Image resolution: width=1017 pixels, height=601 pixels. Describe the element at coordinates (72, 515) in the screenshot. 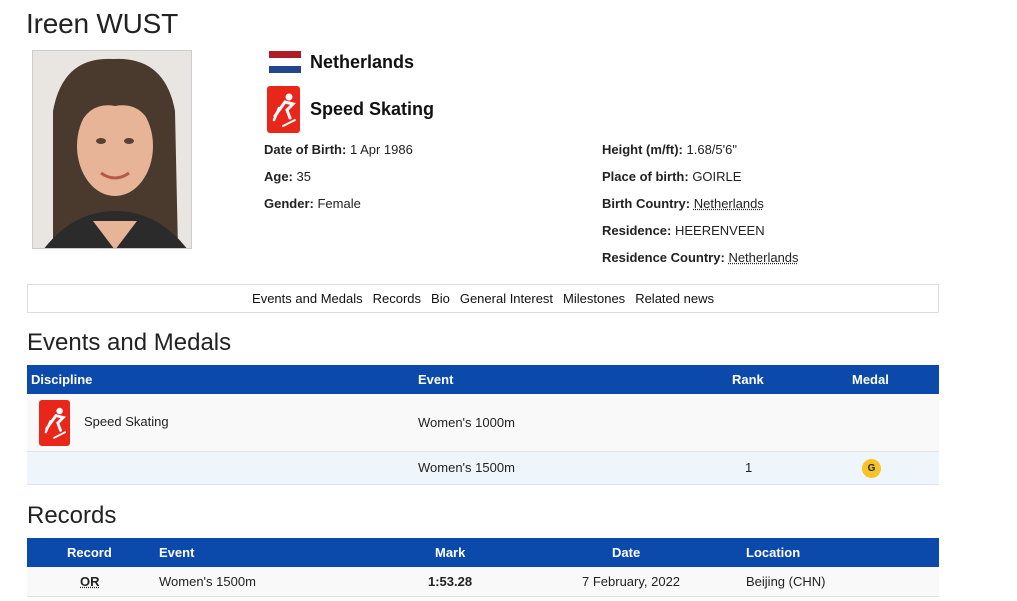

I see `records-section-title: Records` at that location.